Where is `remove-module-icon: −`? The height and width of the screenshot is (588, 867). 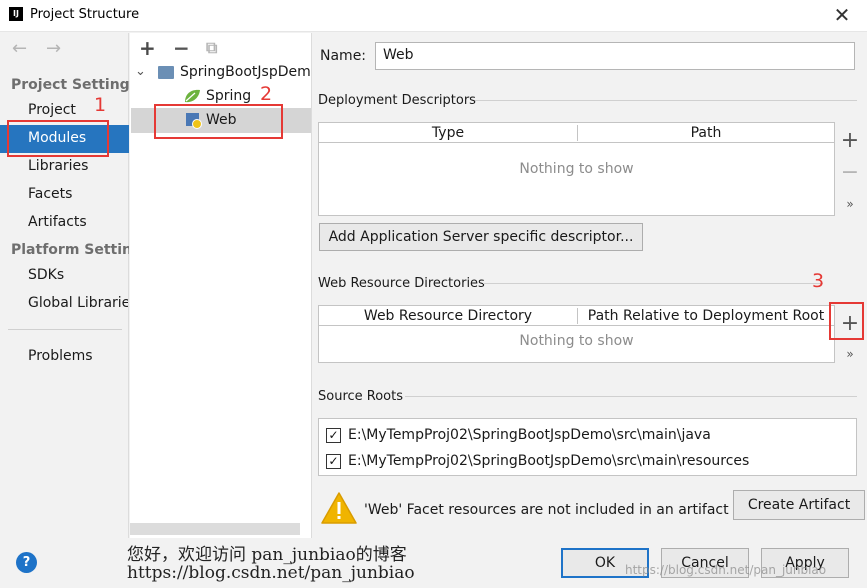
remove-module-icon: − is located at coordinates (181, 48).